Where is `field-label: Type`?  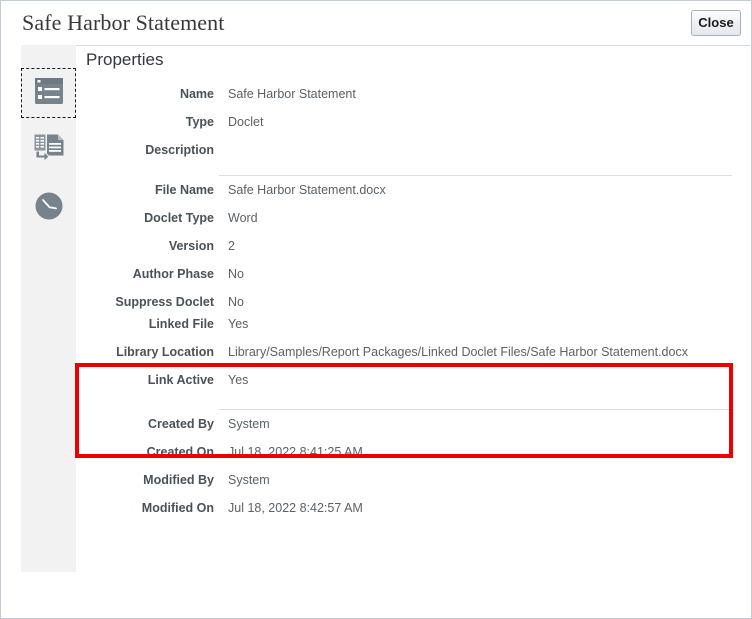
field-label: Type is located at coordinates (199, 122).